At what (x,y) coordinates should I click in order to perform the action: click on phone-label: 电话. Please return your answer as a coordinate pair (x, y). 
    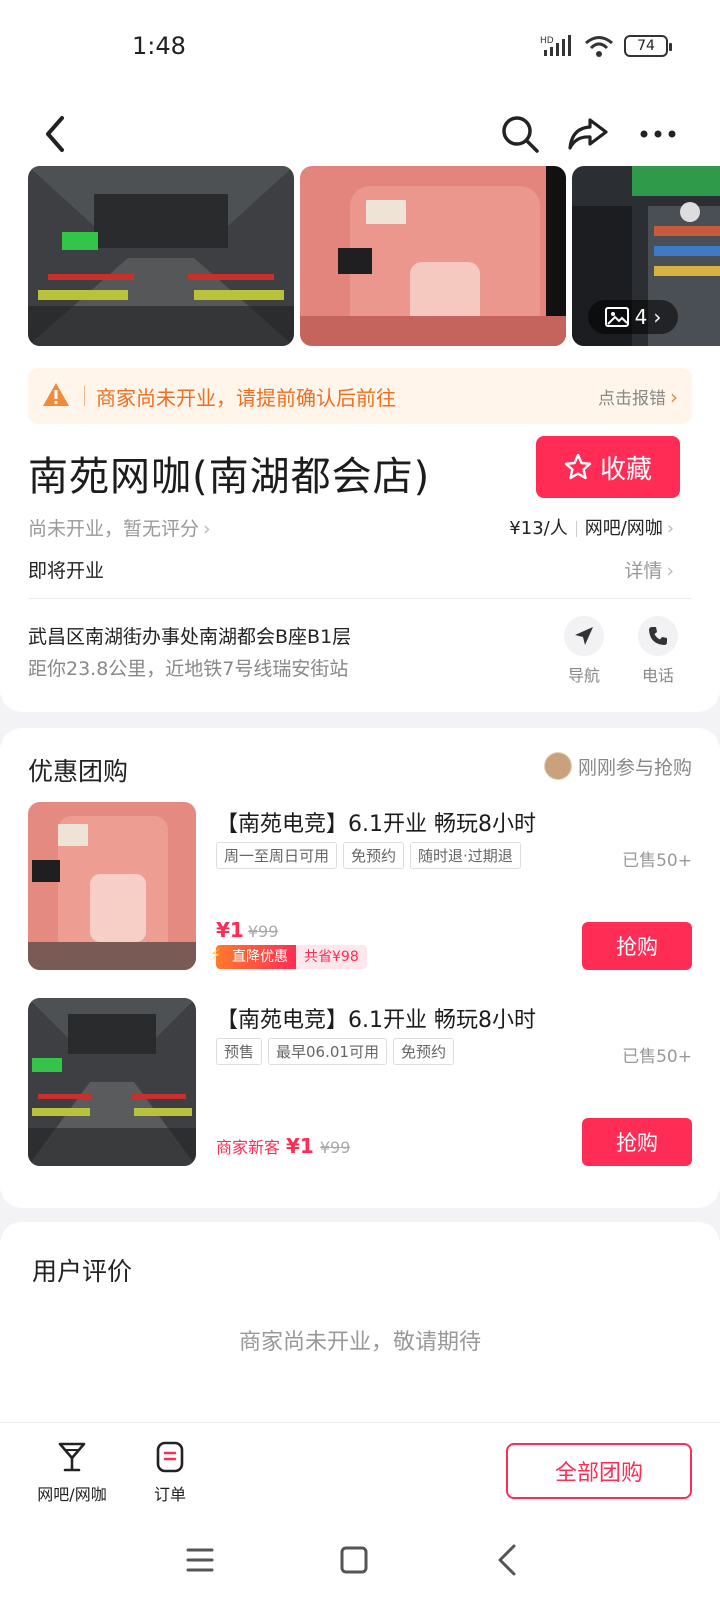
    Looking at the image, I should click on (658, 675).